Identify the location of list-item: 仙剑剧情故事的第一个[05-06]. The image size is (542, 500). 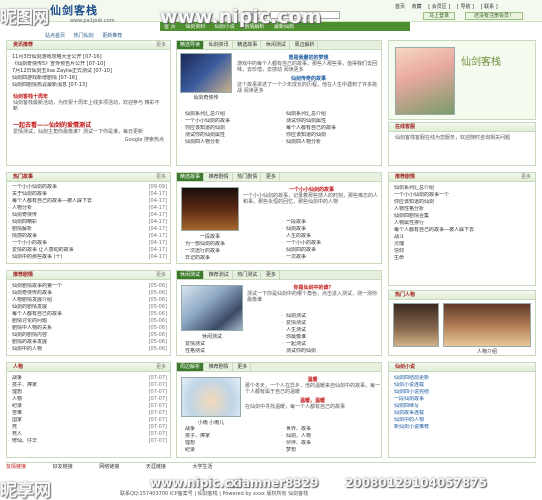
(88, 286).